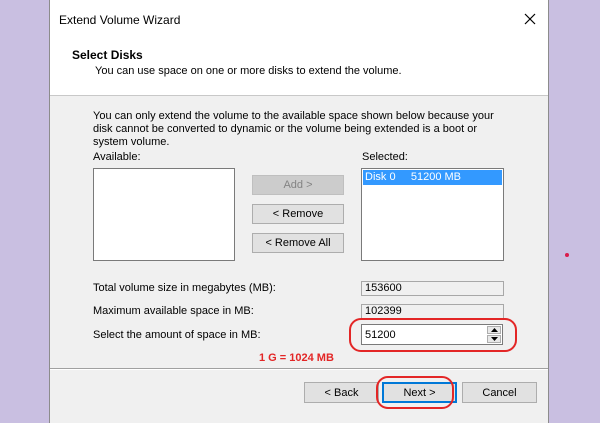  Describe the element at coordinates (120, 20) in the screenshot. I see `window-title: Extend Volume Wizard` at that location.